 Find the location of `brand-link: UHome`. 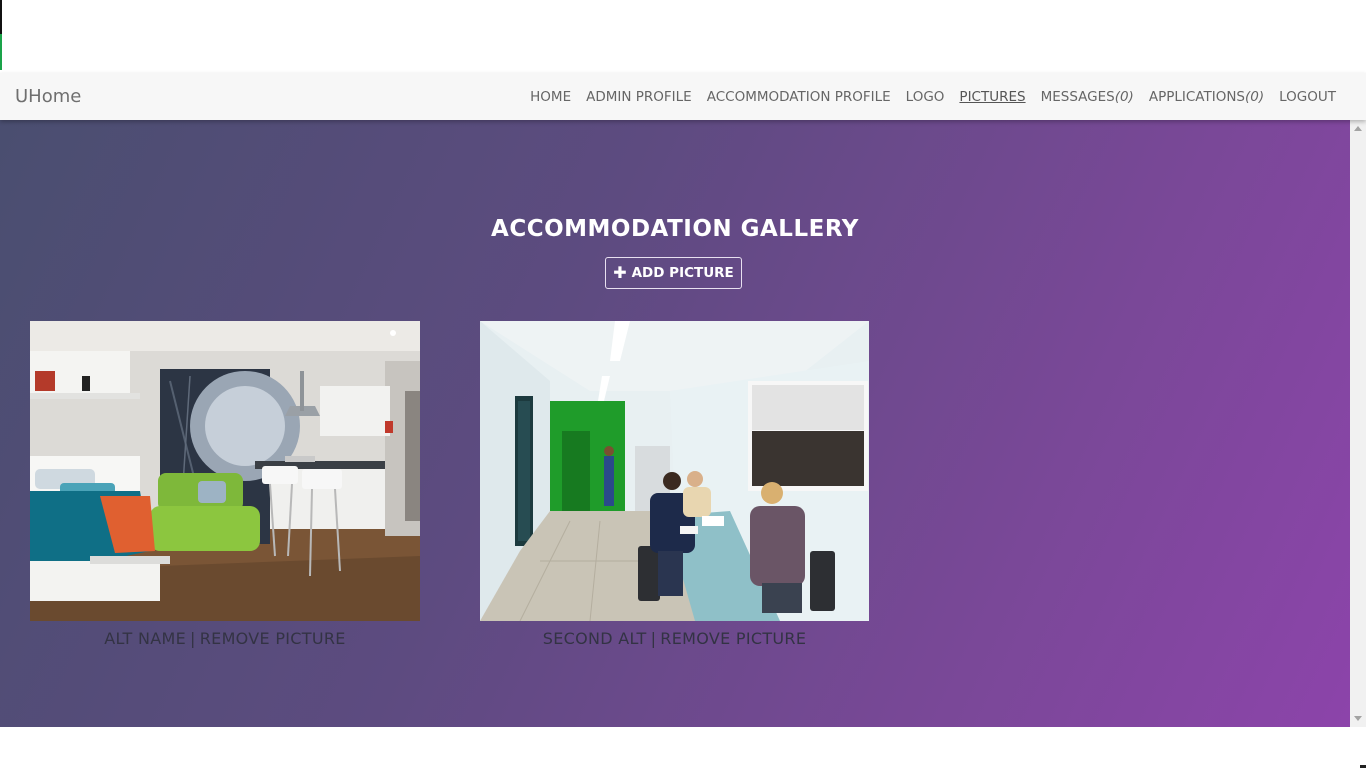

brand-link: UHome is located at coordinates (48, 96).